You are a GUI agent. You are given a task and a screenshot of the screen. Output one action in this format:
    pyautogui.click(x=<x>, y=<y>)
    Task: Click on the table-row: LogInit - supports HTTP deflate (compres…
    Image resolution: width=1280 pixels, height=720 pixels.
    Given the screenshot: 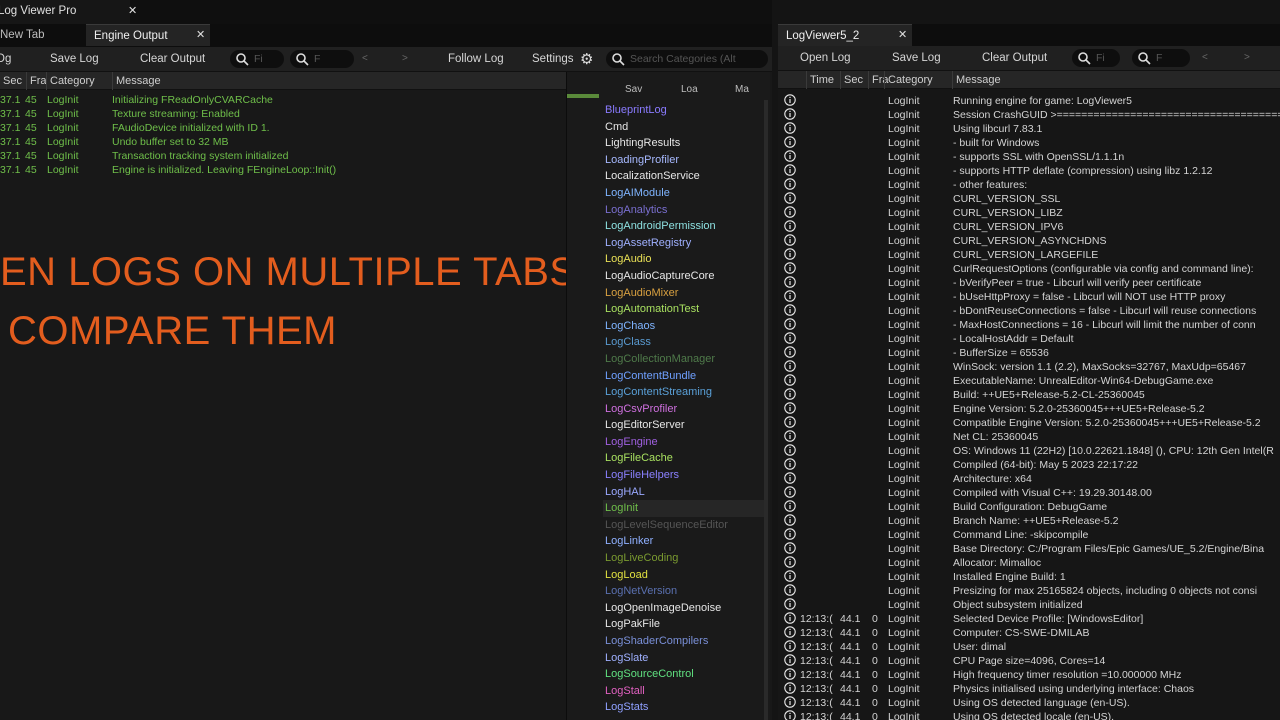 What is the action you would take?
    pyautogui.click(x=1029, y=171)
    